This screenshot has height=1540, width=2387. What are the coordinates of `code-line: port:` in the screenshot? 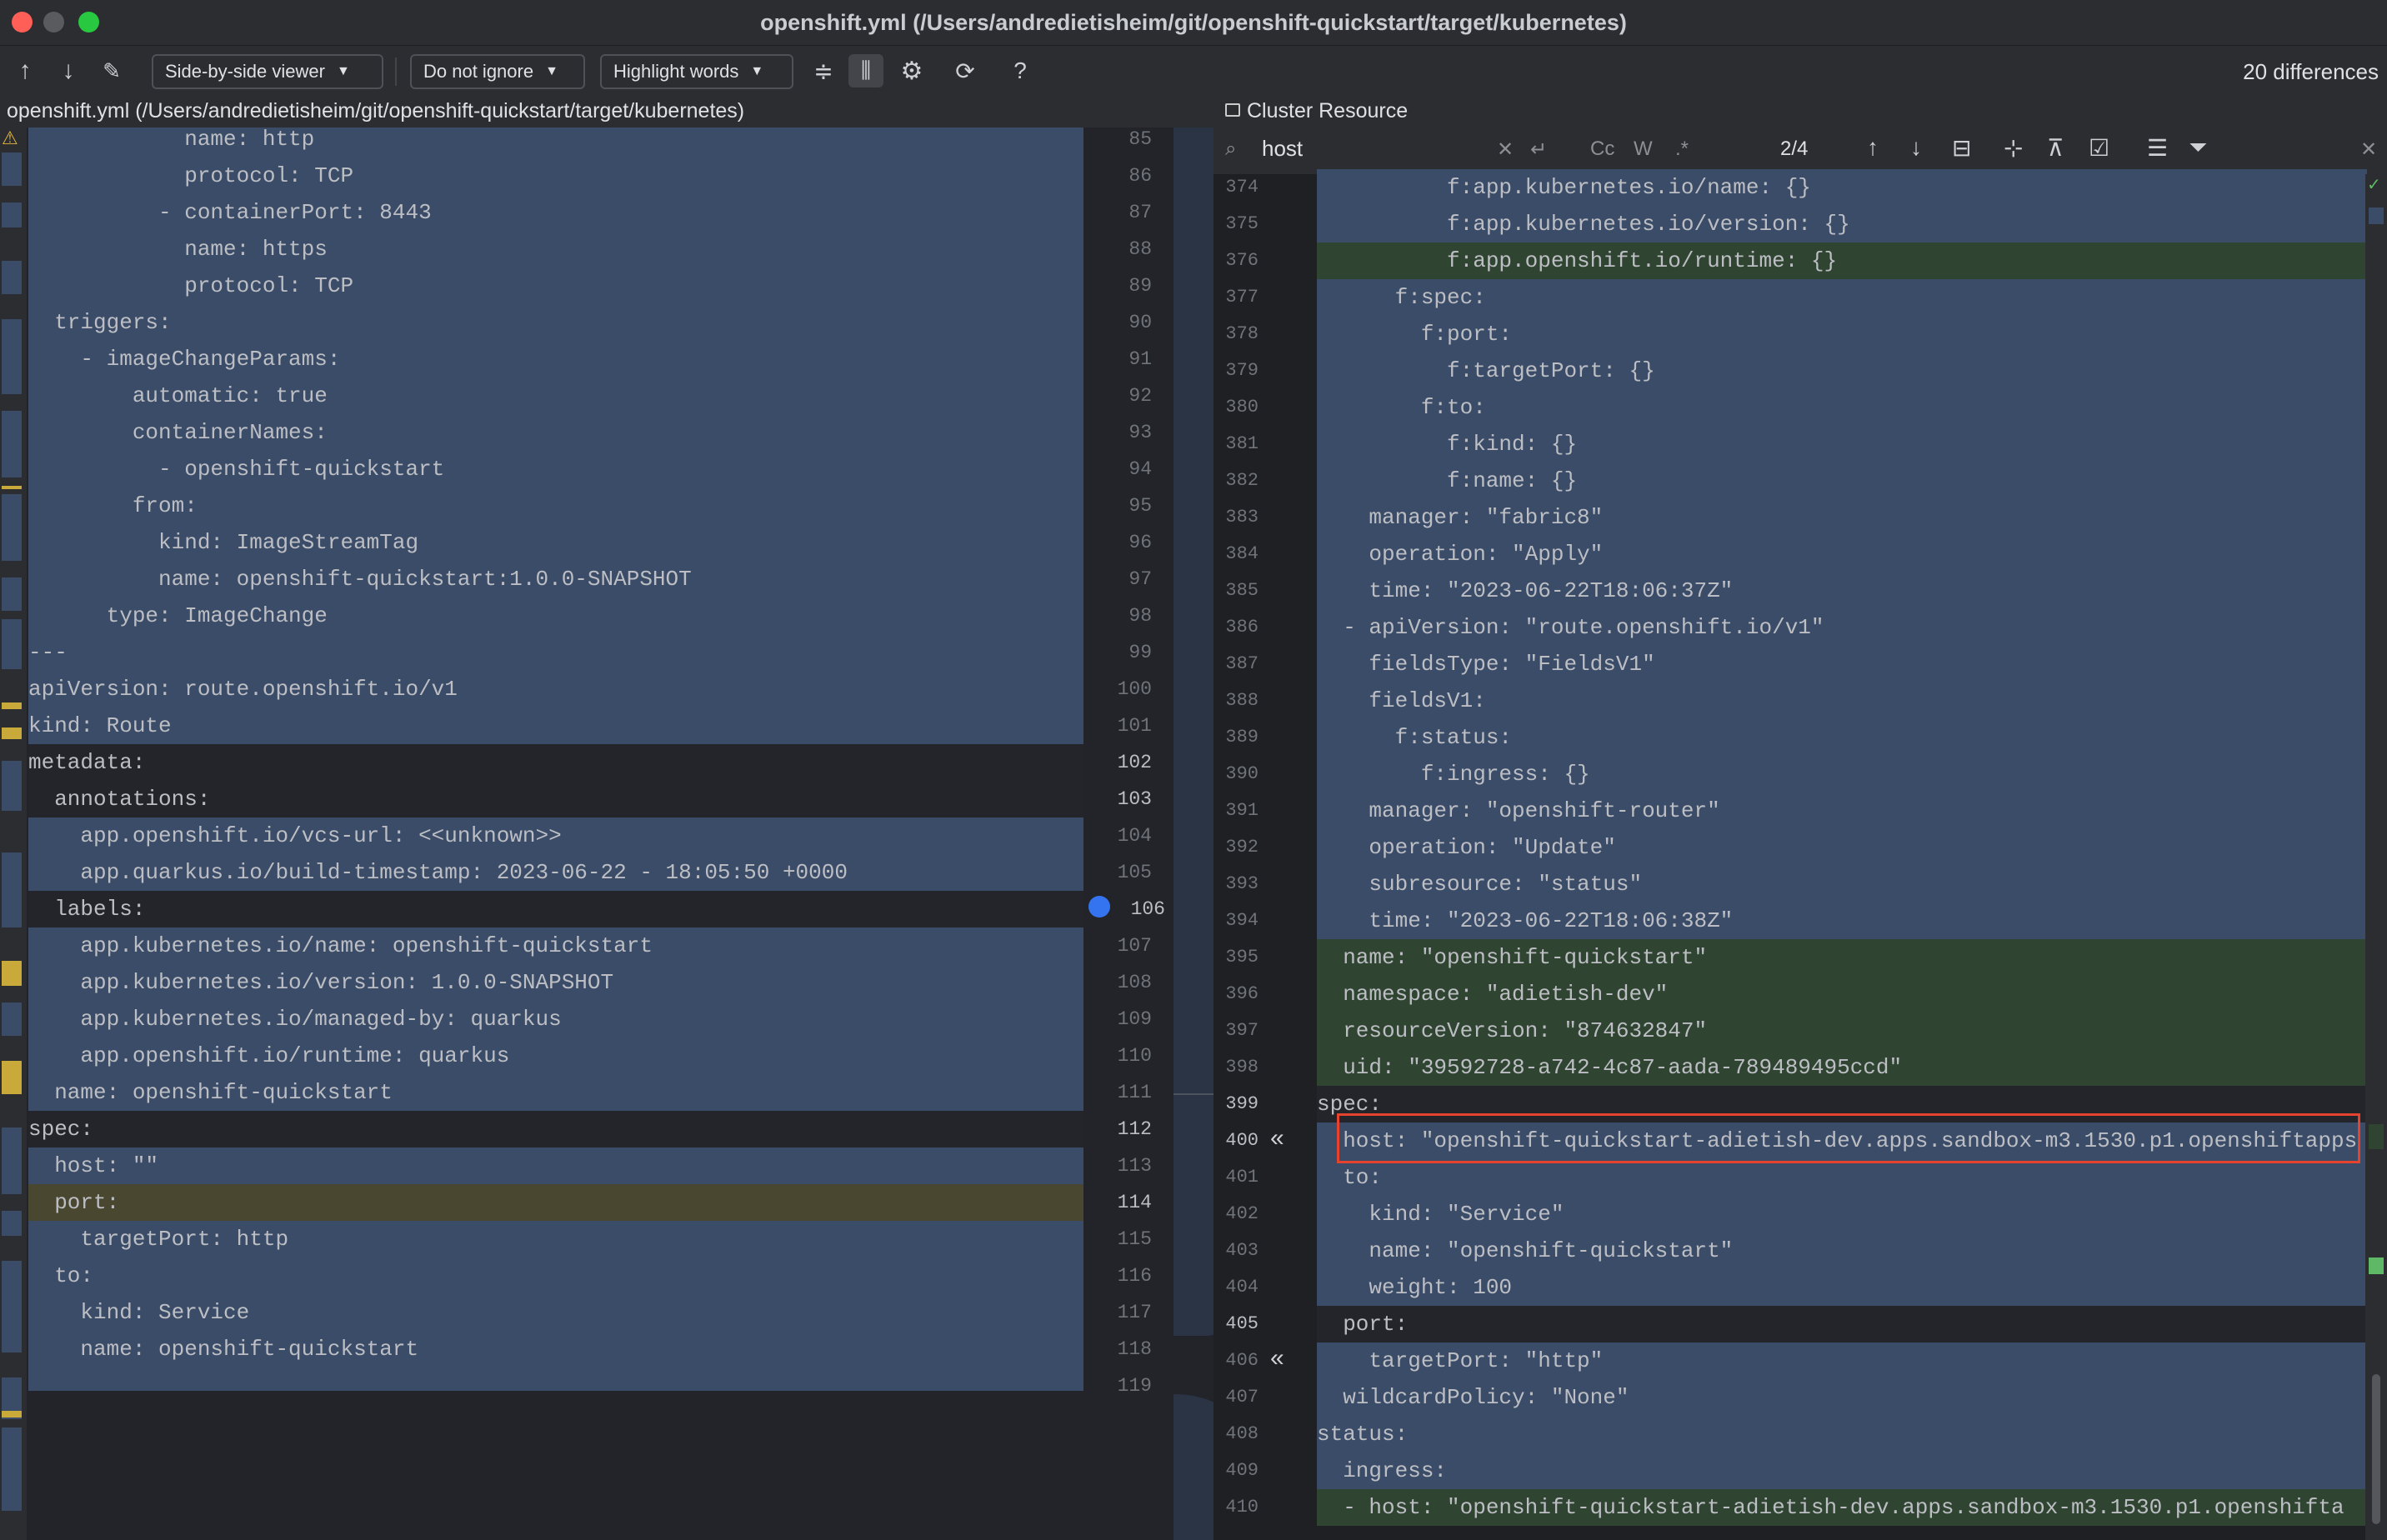 It's located at (1842, 1324).